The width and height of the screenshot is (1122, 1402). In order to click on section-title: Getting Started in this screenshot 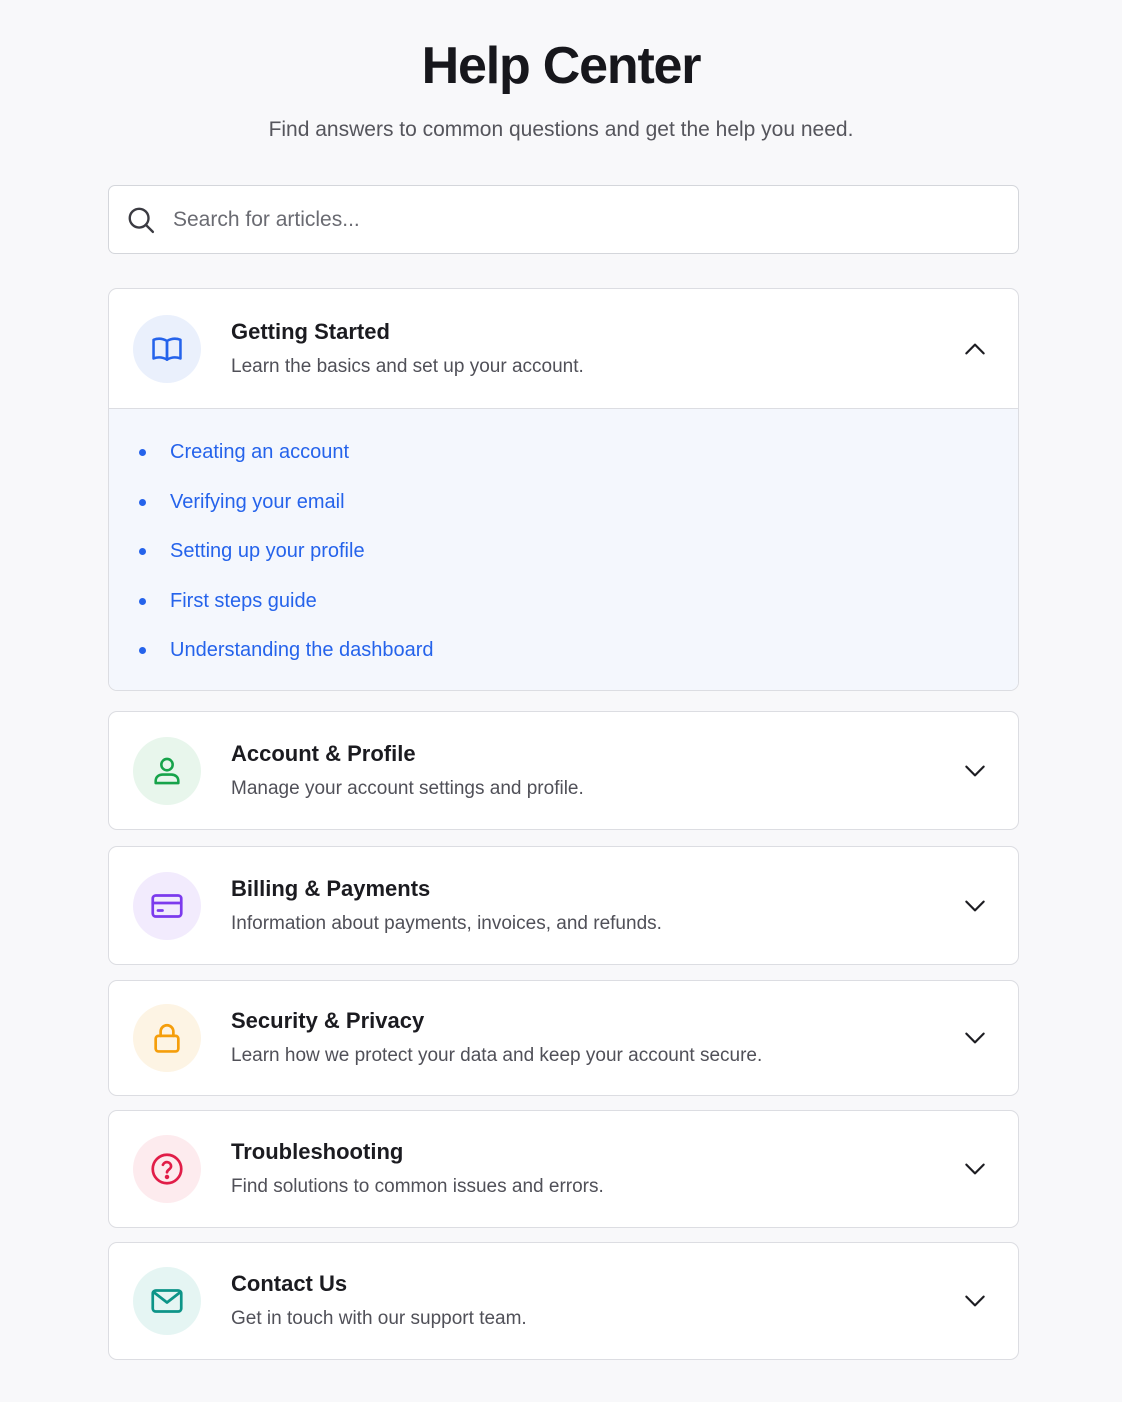, I will do `click(310, 331)`.